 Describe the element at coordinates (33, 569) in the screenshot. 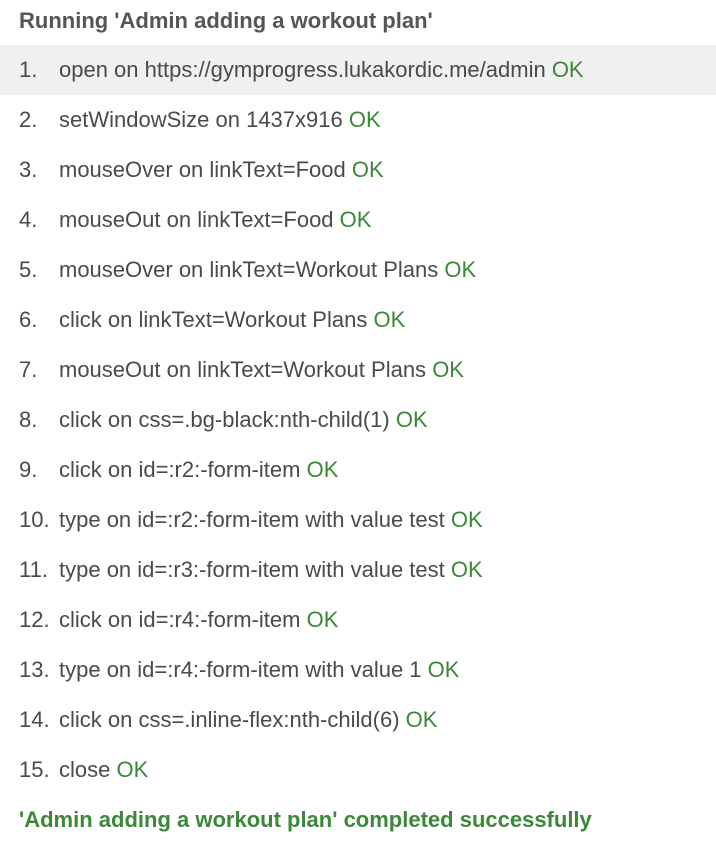

I see `step-number: 11.` at that location.